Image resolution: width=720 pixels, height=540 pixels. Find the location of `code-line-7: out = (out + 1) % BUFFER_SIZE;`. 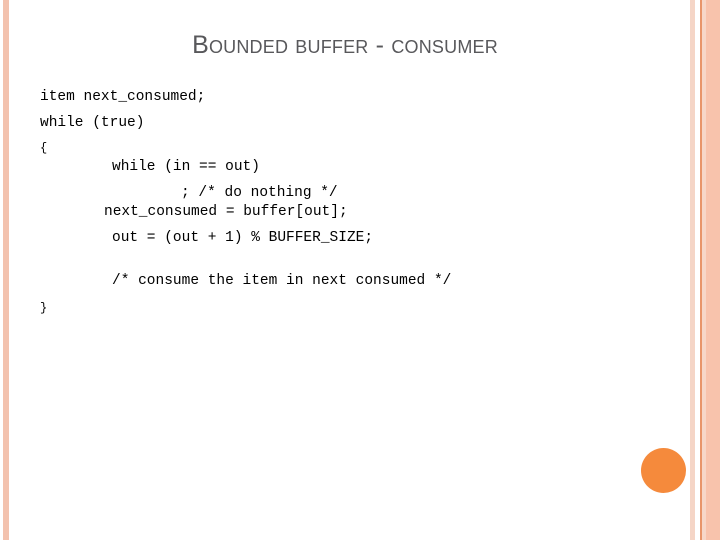

code-line-7: out = (out + 1) % BUFFER_SIZE; is located at coordinates (243, 238).